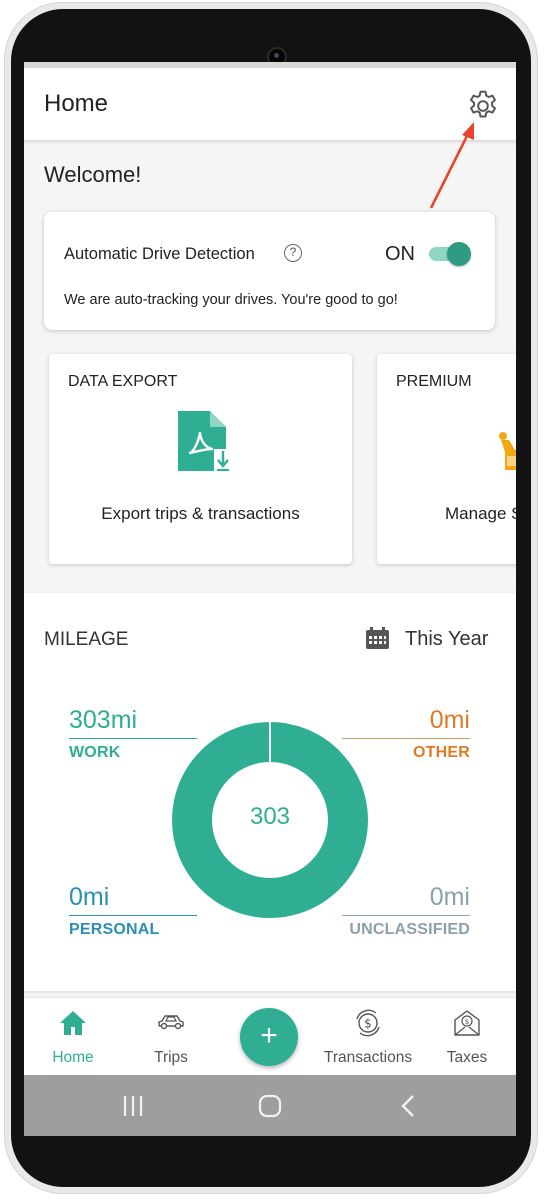 Image resolution: width=544 pixels, height=1199 pixels. What do you see at coordinates (89, 897) in the screenshot?
I see `personal-miles-value: 0mi` at bounding box center [89, 897].